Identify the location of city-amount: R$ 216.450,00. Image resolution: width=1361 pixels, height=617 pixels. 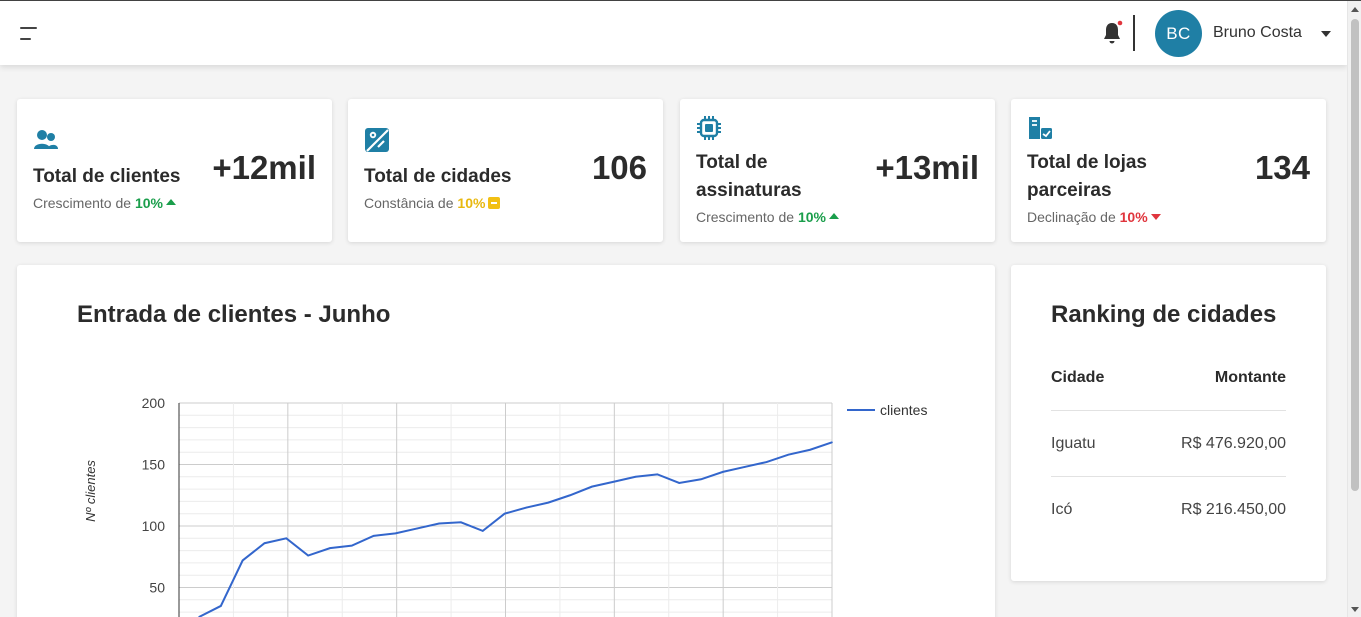
(1233, 509).